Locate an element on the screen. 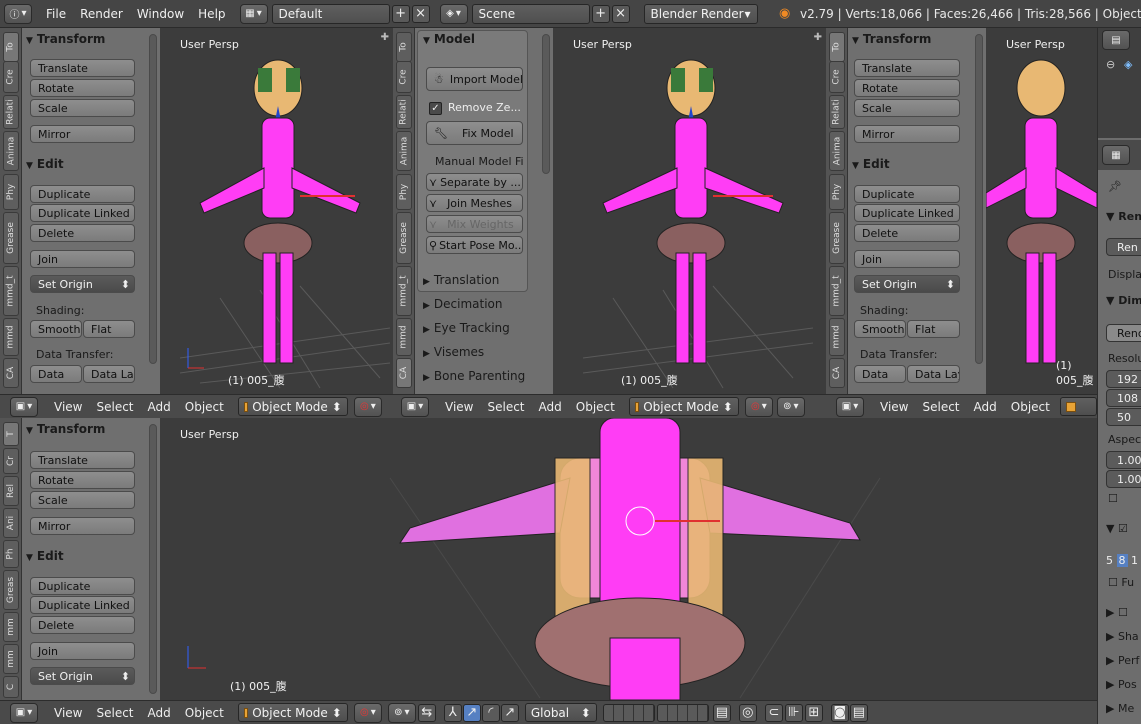 The height and width of the screenshot is (724, 1141). scene-field: Scene is located at coordinates (530, 13).